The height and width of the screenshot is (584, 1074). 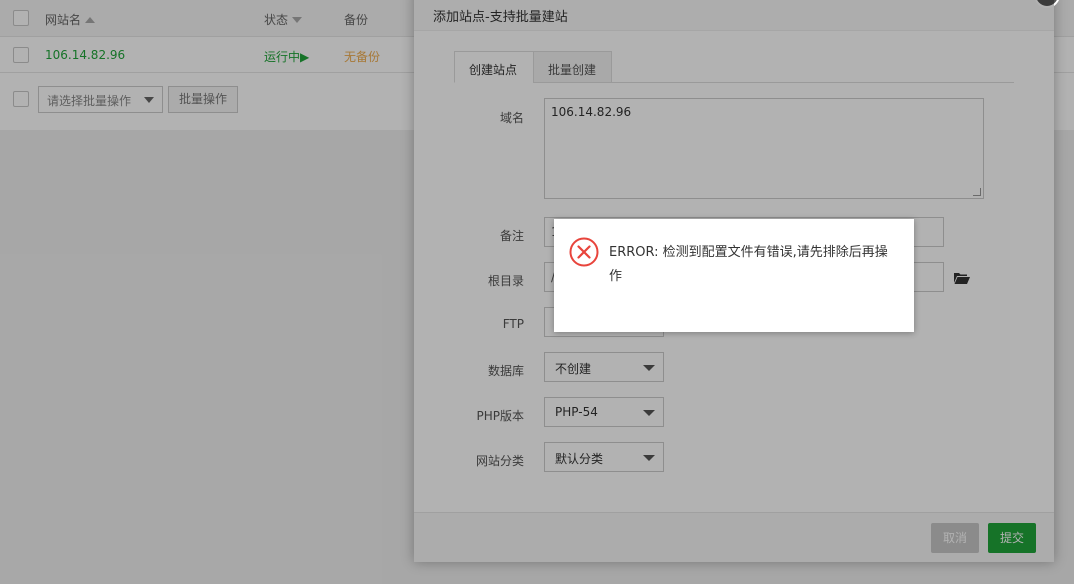 What do you see at coordinates (748, 264) in the screenshot?
I see `error-message: ERROR: 检测到配置文件有错误,请先排除后再操作` at bounding box center [748, 264].